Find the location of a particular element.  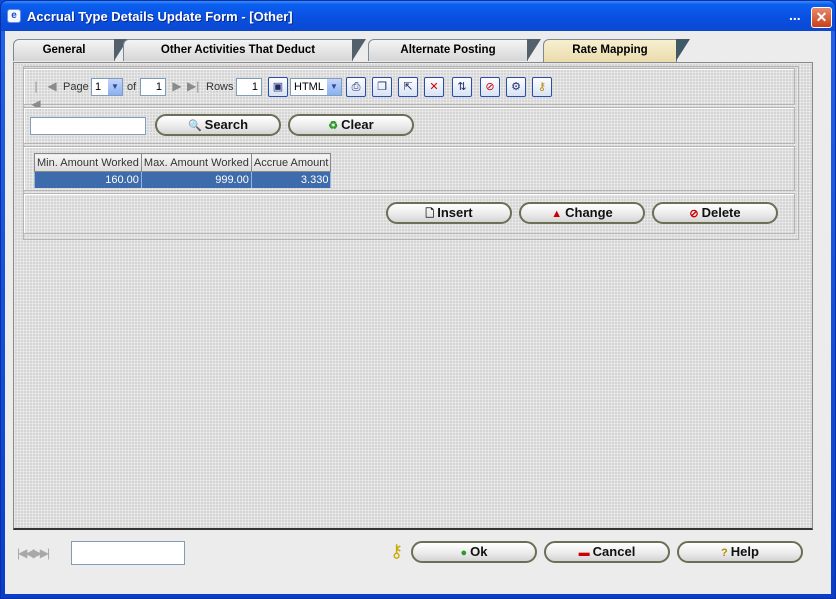

page-label: Page is located at coordinates (76, 87).